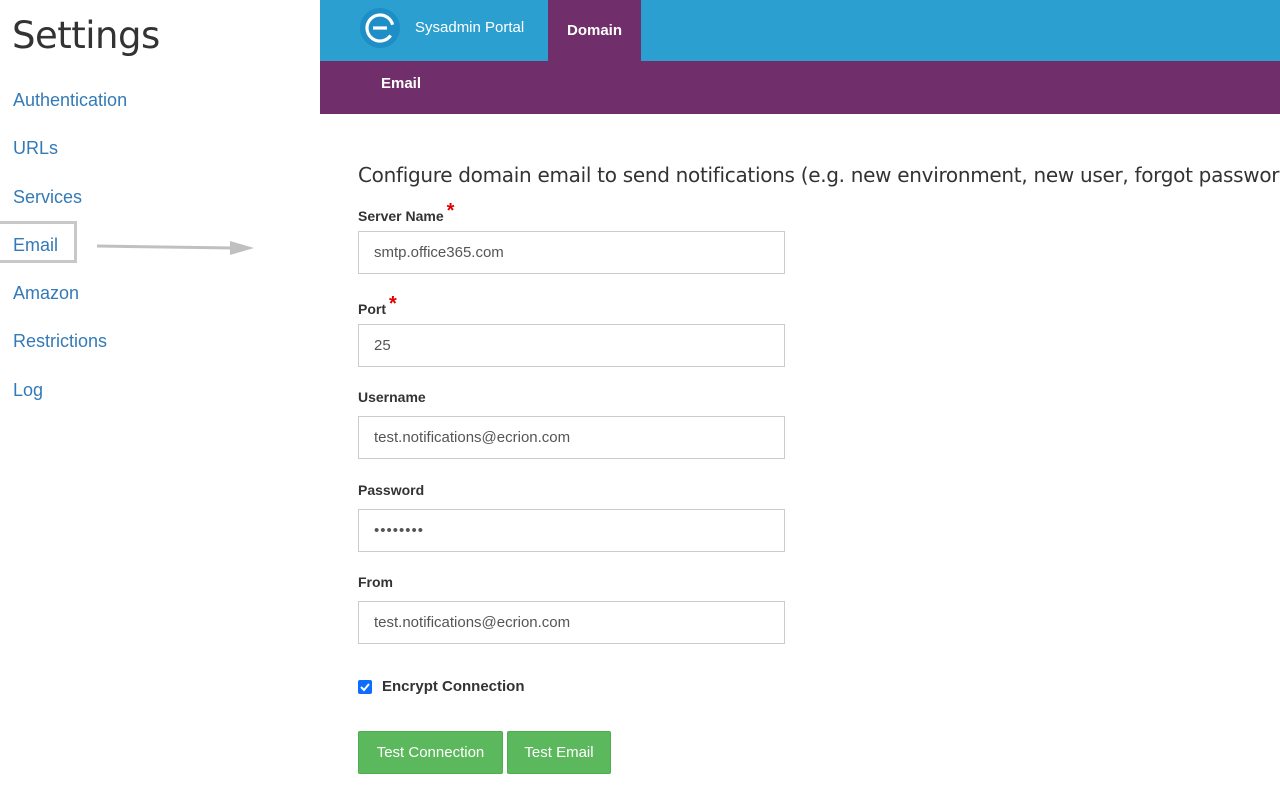  What do you see at coordinates (401, 83) in the screenshot?
I see `subtab-email: Email` at bounding box center [401, 83].